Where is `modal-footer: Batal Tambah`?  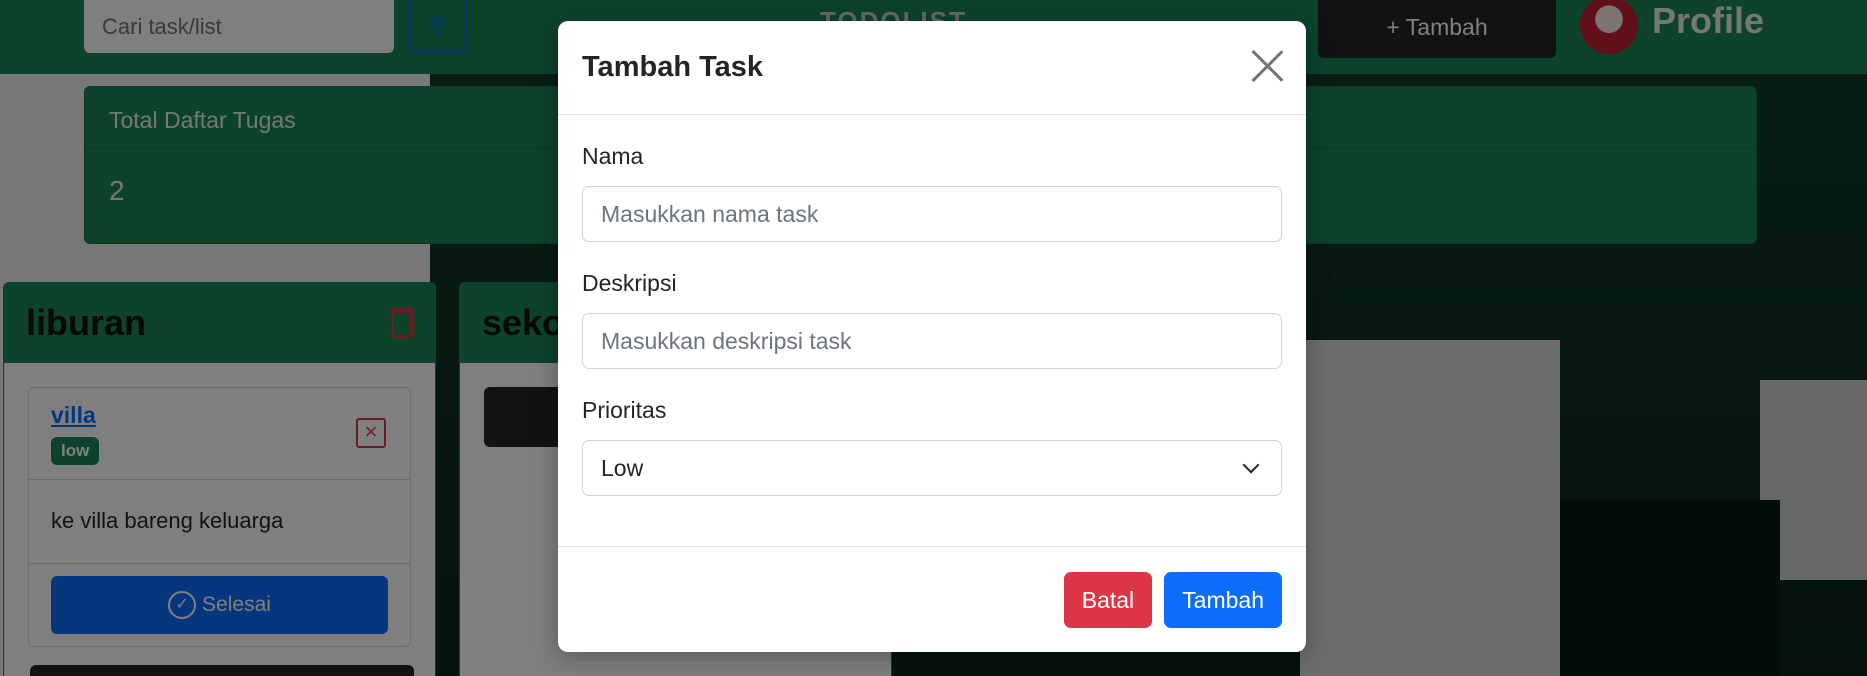
modal-footer: Batal Tambah is located at coordinates (932, 599).